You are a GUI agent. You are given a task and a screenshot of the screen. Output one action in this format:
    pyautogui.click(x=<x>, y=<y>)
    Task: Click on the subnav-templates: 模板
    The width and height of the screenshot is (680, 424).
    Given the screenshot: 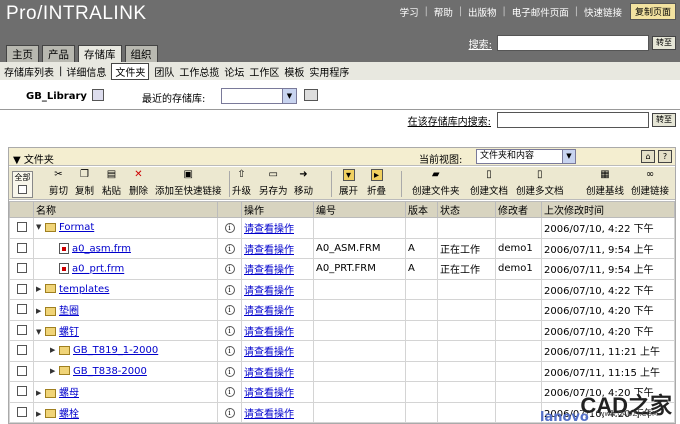 What is the action you would take?
    pyautogui.click(x=294, y=71)
    